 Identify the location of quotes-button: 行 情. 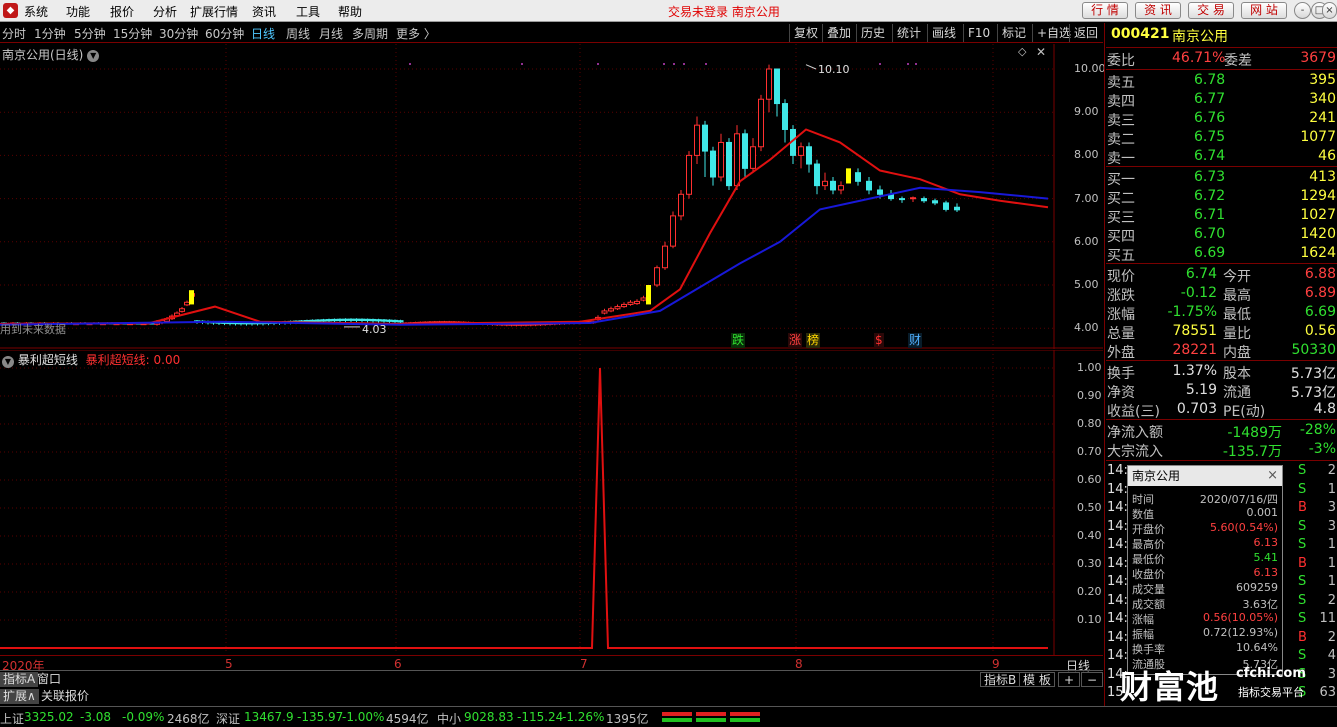
(1105, 10).